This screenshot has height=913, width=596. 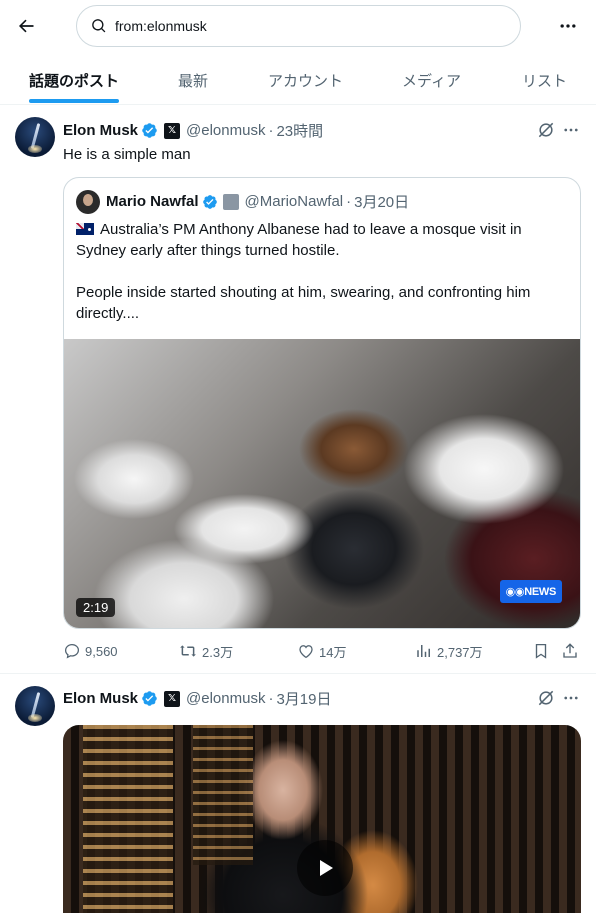 I want to click on tab-lists: リスト, so click(x=544, y=80).